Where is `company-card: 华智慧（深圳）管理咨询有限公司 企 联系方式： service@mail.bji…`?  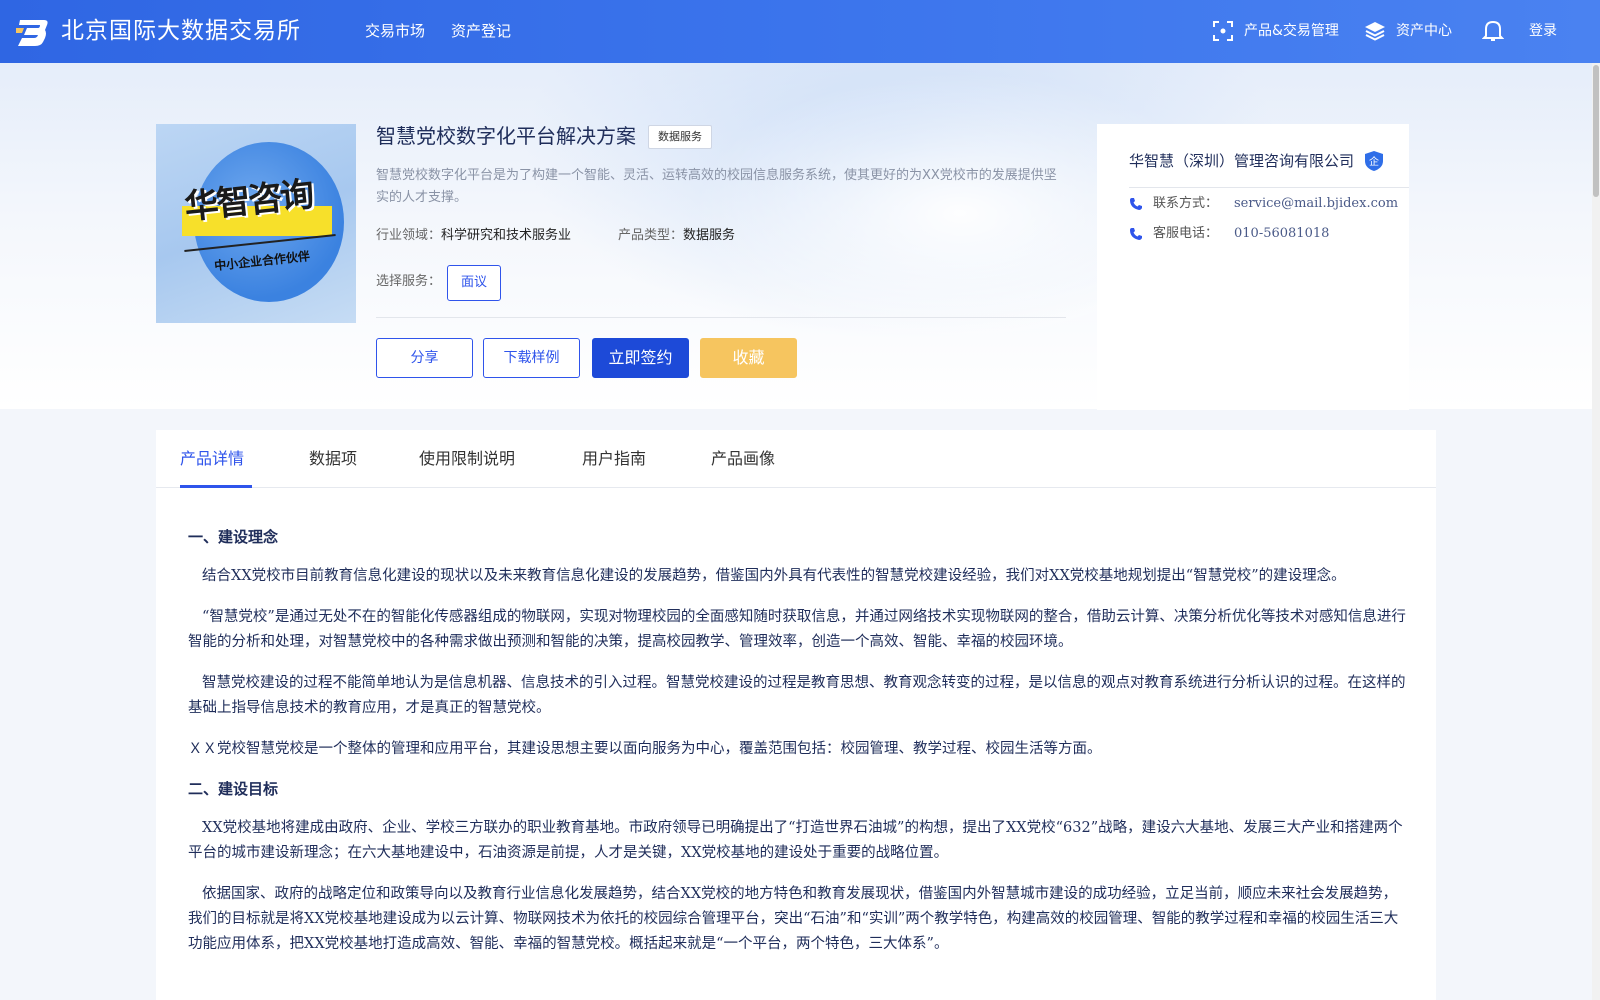
company-card: 华智慧（深圳）管理咨询有限公司 企 联系方式： service@mail.bji… is located at coordinates (1253, 267).